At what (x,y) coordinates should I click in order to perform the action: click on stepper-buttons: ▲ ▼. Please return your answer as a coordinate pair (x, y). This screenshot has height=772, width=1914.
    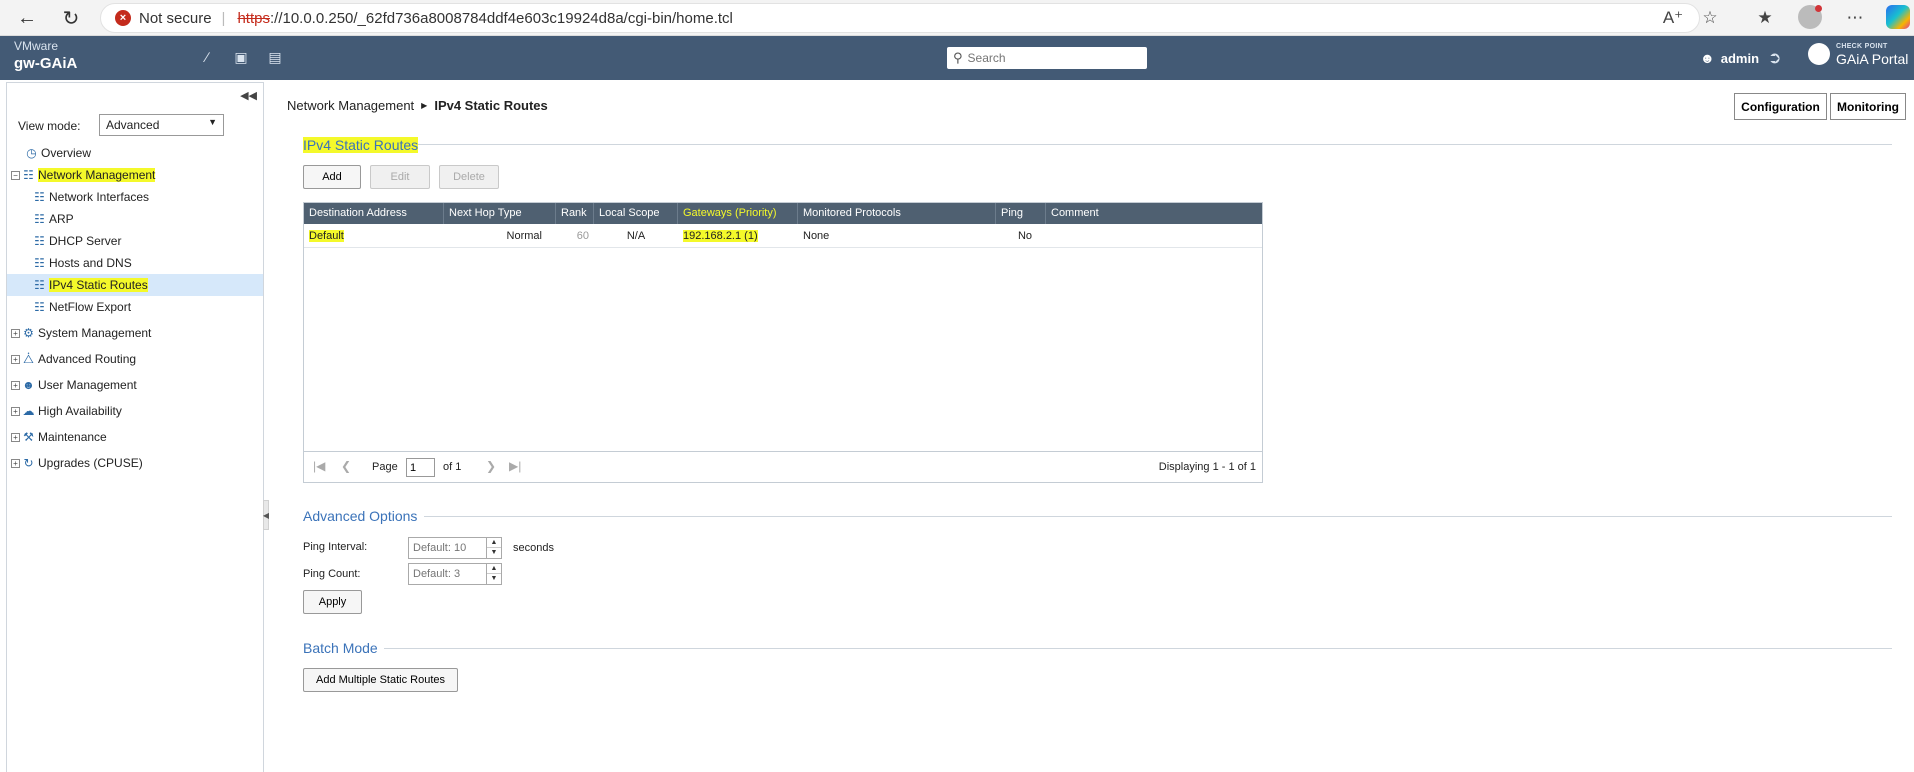
    Looking at the image, I should click on (493, 574).